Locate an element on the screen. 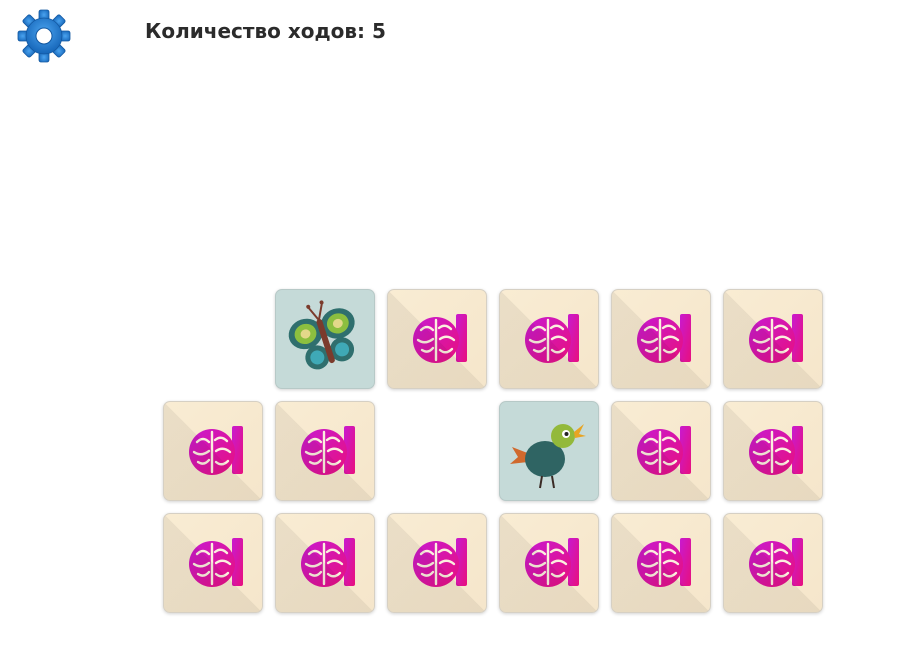  butterfly-icon is located at coordinates (321, 335).